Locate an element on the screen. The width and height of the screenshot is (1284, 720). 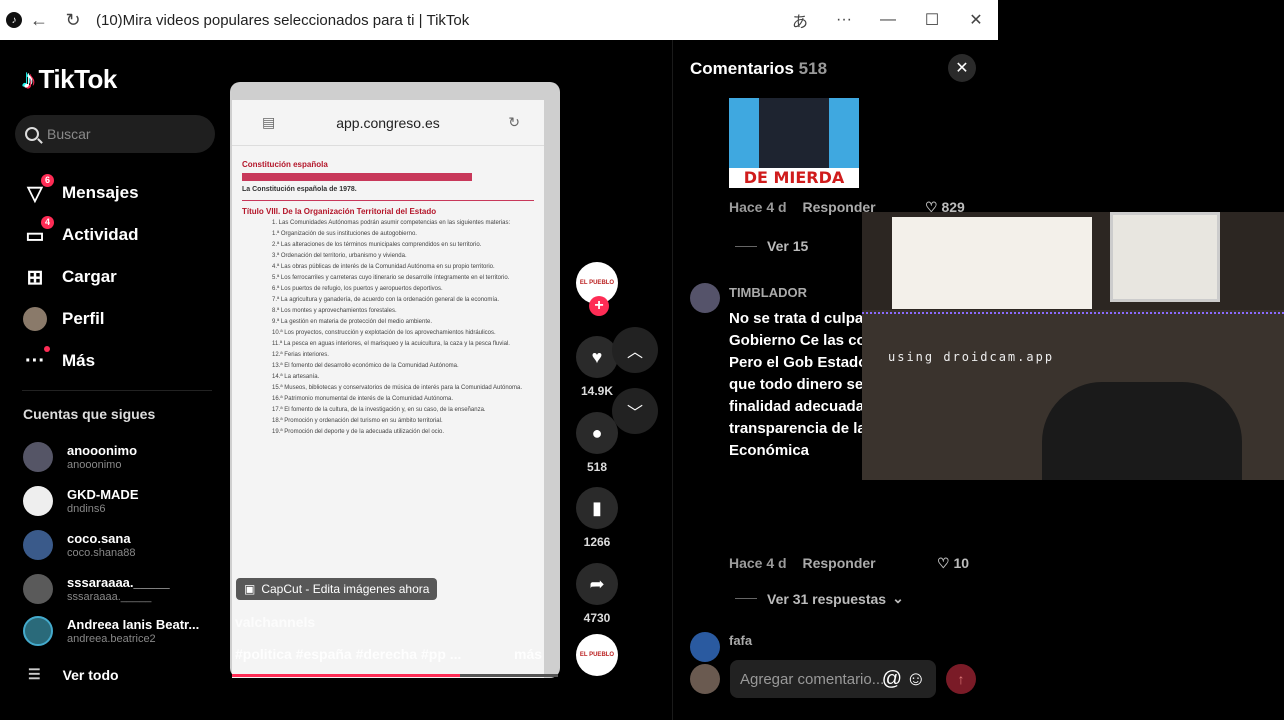
comment-like-button: ♡ 10 is located at coordinates (953, 563).